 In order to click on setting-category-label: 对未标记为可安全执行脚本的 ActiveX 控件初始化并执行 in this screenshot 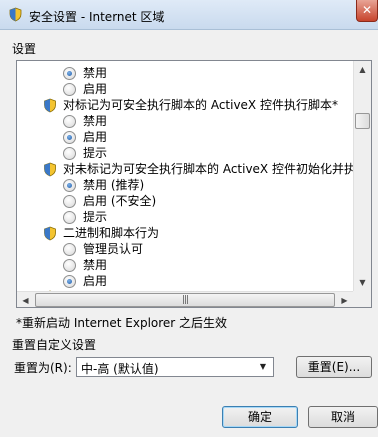, I will do `click(208, 169)`.